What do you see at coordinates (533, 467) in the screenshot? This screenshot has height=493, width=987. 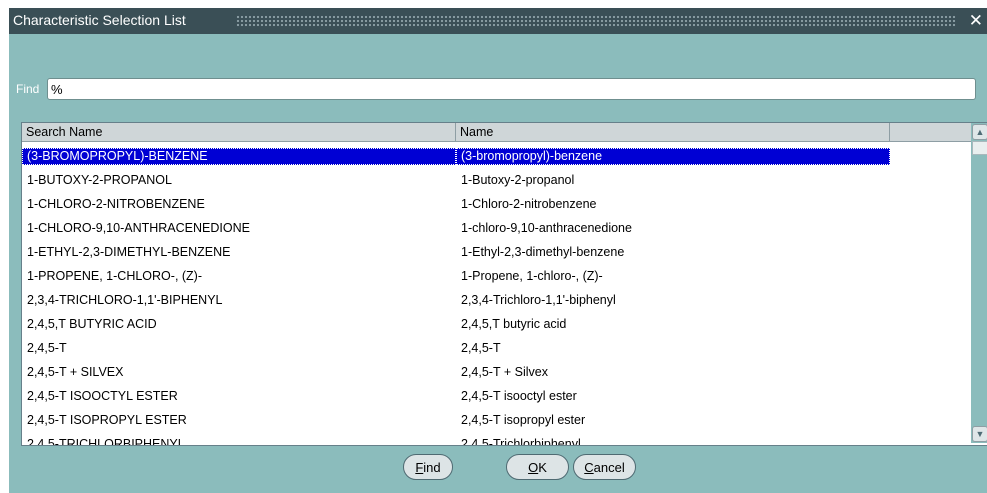 I see `ok-button-mnemonic: O` at bounding box center [533, 467].